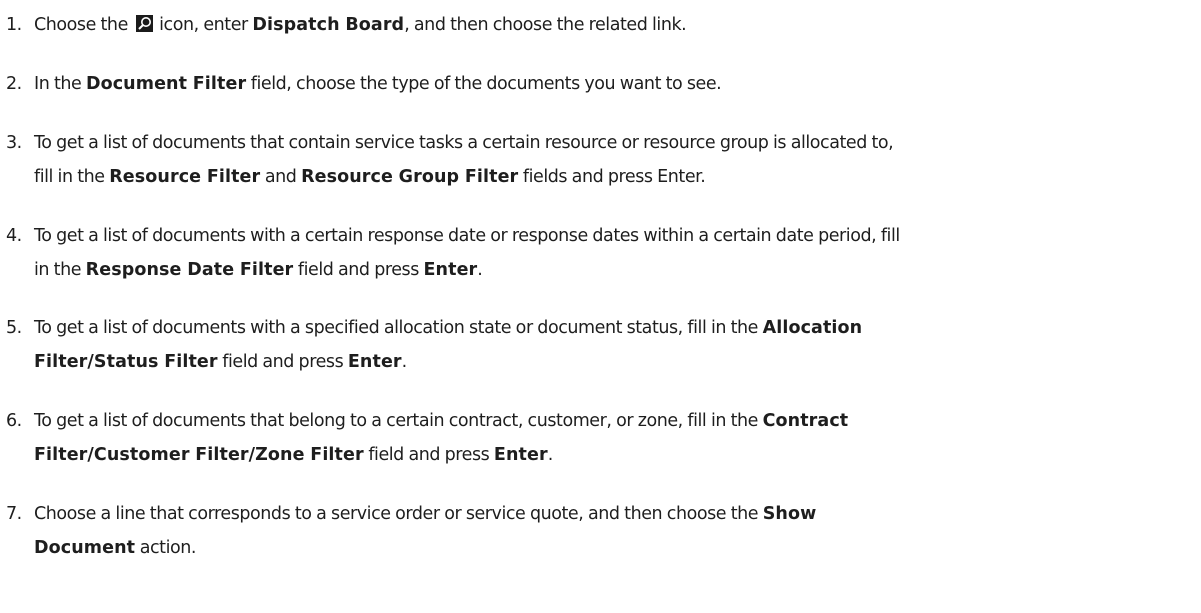 Image resolution: width=1201 pixels, height=613 pixels. Describe the element at coordinates (199, 455) in the screenshot. I see `ui-term: Filter/Customer Filter/Zone Filter` at that location.